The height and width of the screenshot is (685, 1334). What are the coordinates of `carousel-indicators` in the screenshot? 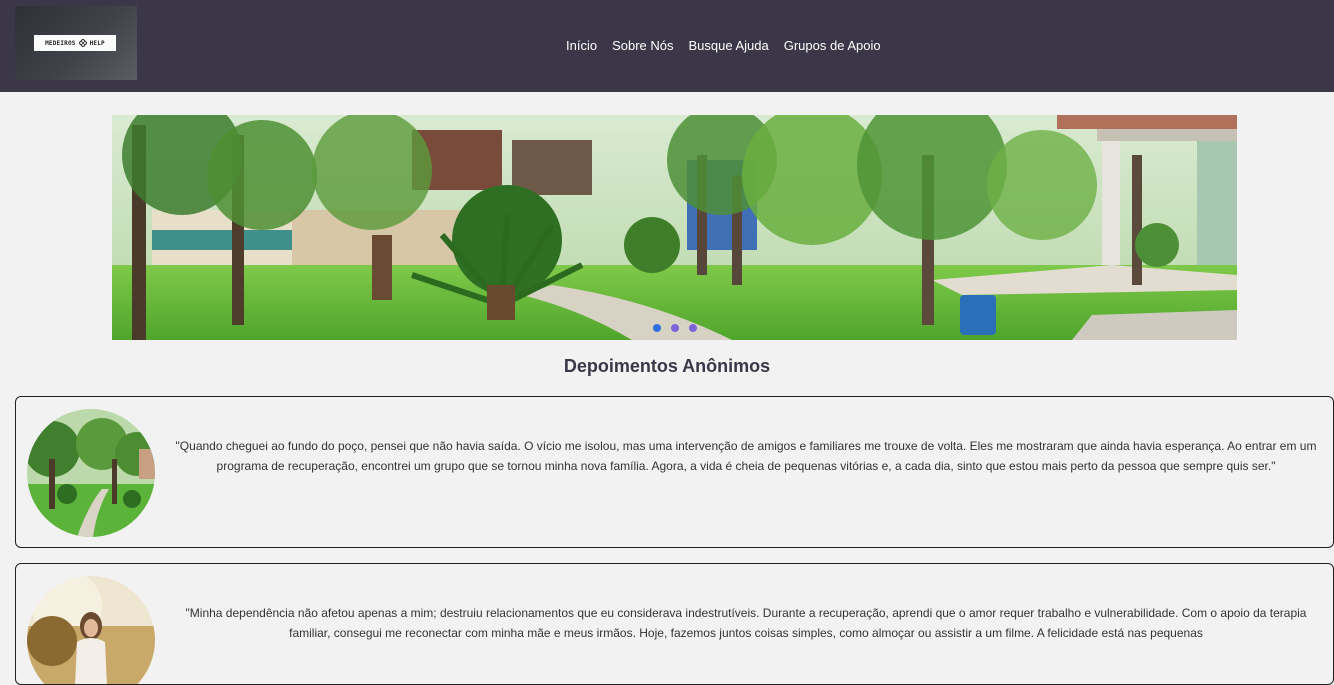 It's located at (674, 328).